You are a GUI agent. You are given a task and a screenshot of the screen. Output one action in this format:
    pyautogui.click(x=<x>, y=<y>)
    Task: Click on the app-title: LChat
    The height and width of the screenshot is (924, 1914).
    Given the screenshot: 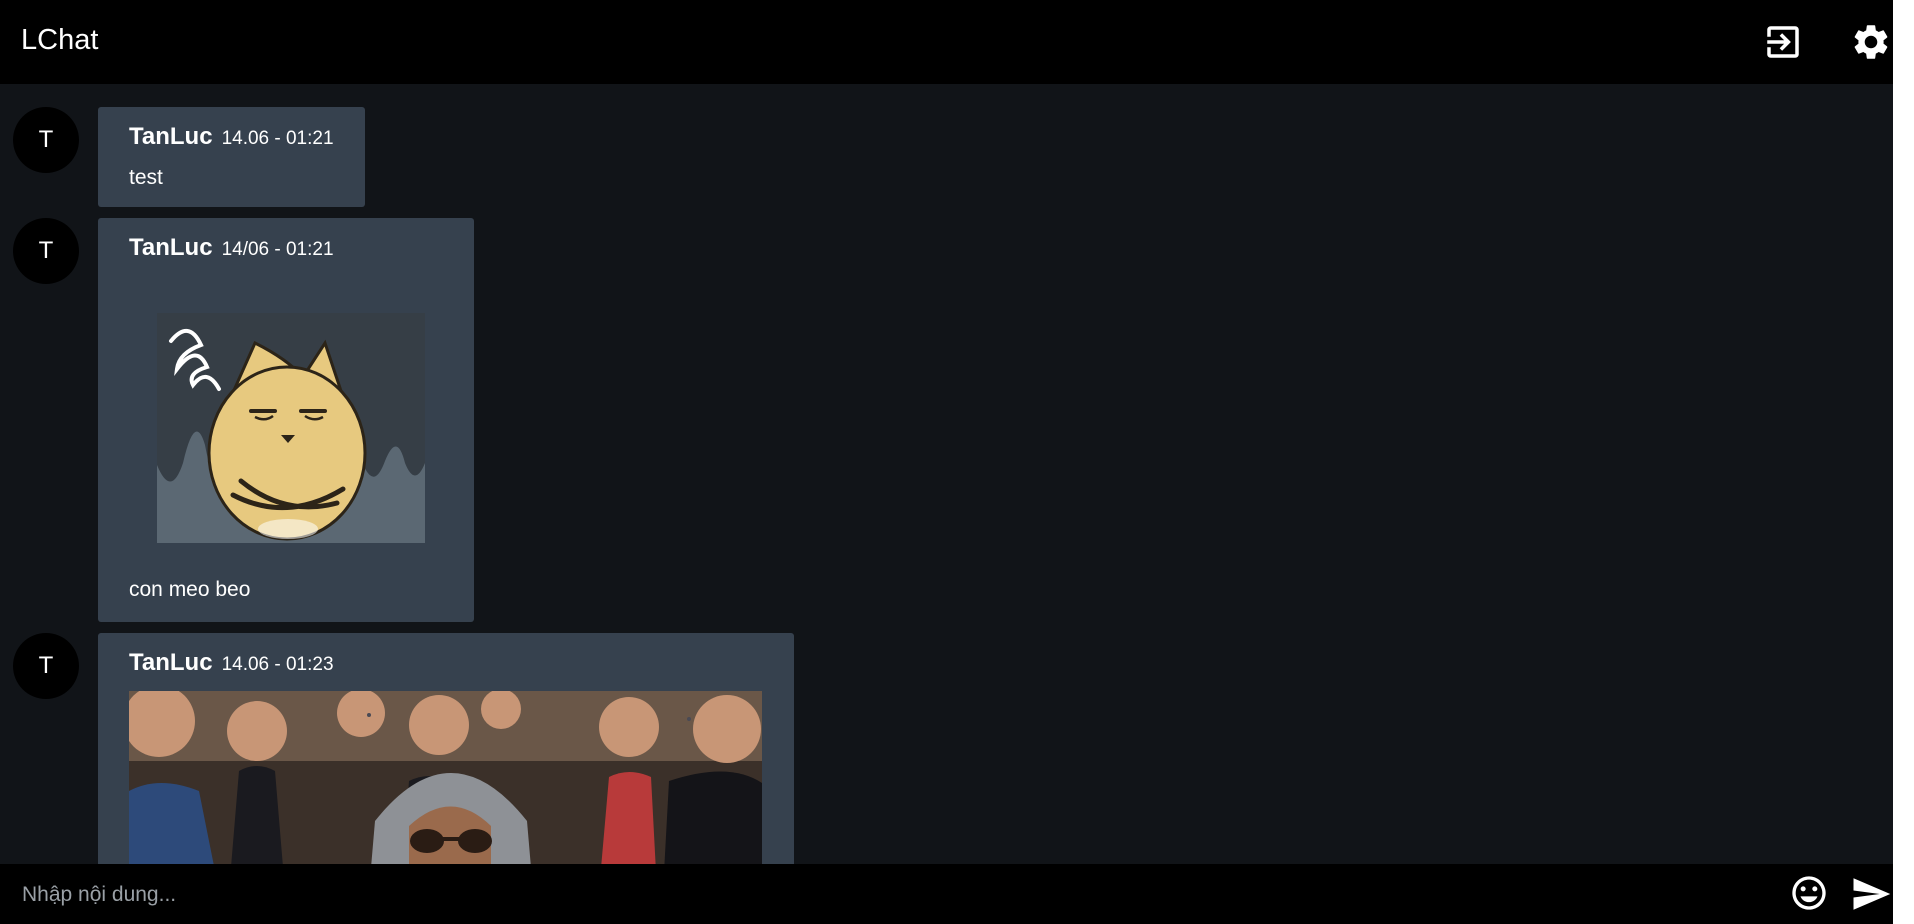 What is the action you would take?
    pyautogui.click(x=60, y=40)
    